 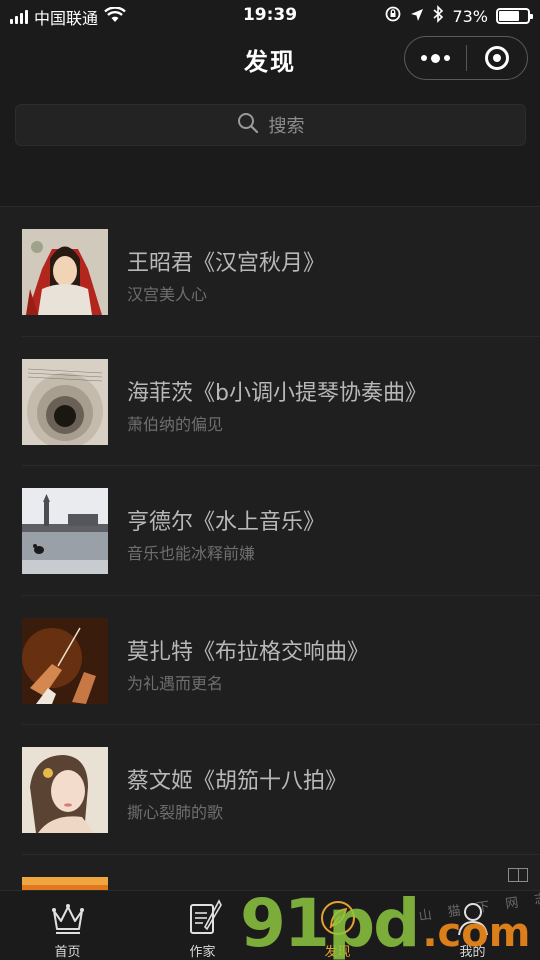 What do you see at coordinates (205, 916) in the screenshot?
I see `quill-document-icon` at bounding box center [205, 916].